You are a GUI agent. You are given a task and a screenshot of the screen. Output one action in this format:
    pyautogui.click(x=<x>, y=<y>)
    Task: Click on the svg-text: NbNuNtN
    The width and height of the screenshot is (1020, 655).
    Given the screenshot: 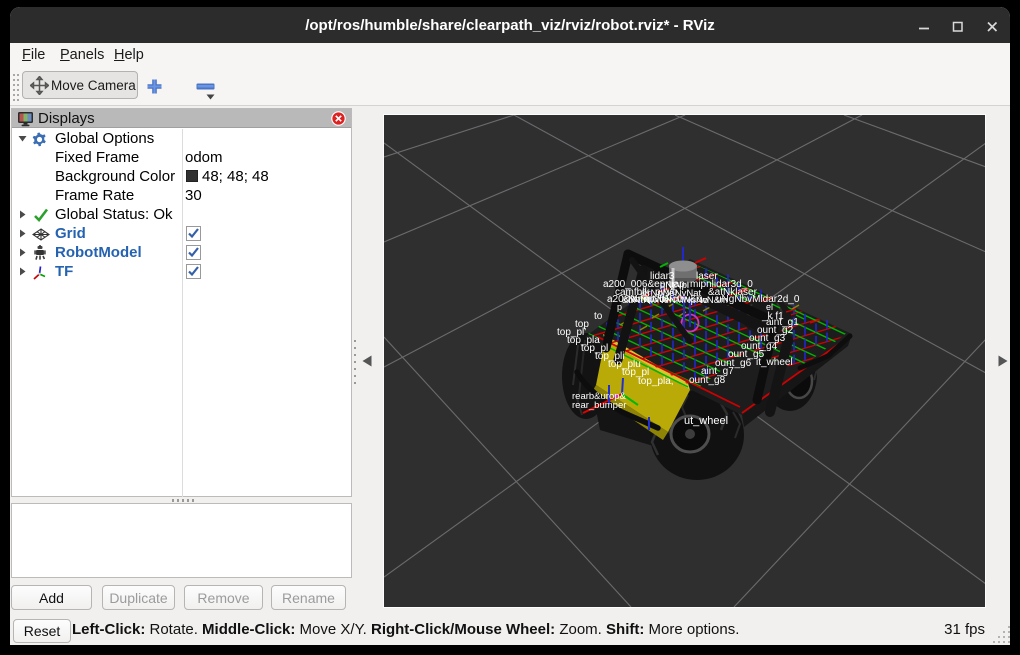 What is the action you would take?
    pyautogui.click(x=648, y=299)
    